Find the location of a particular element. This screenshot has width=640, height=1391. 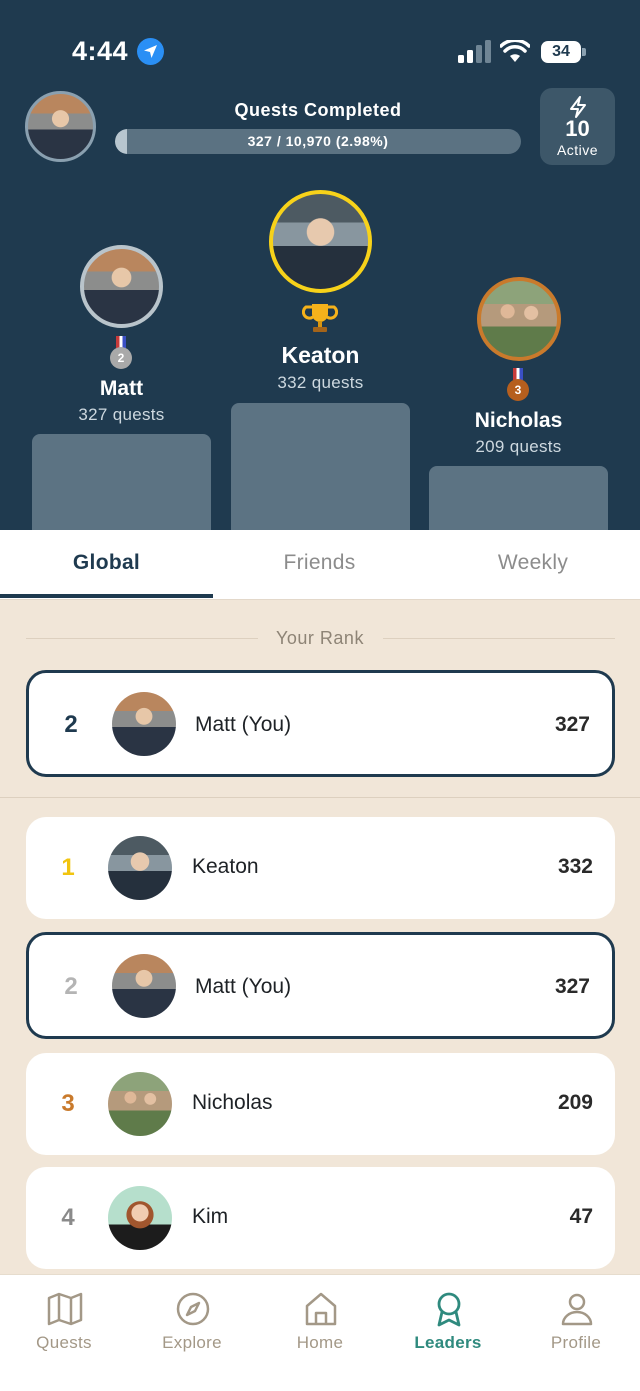

quests-progress-bar: 327 / 10,970 (2.98%) is located at coordinates (318, 141).